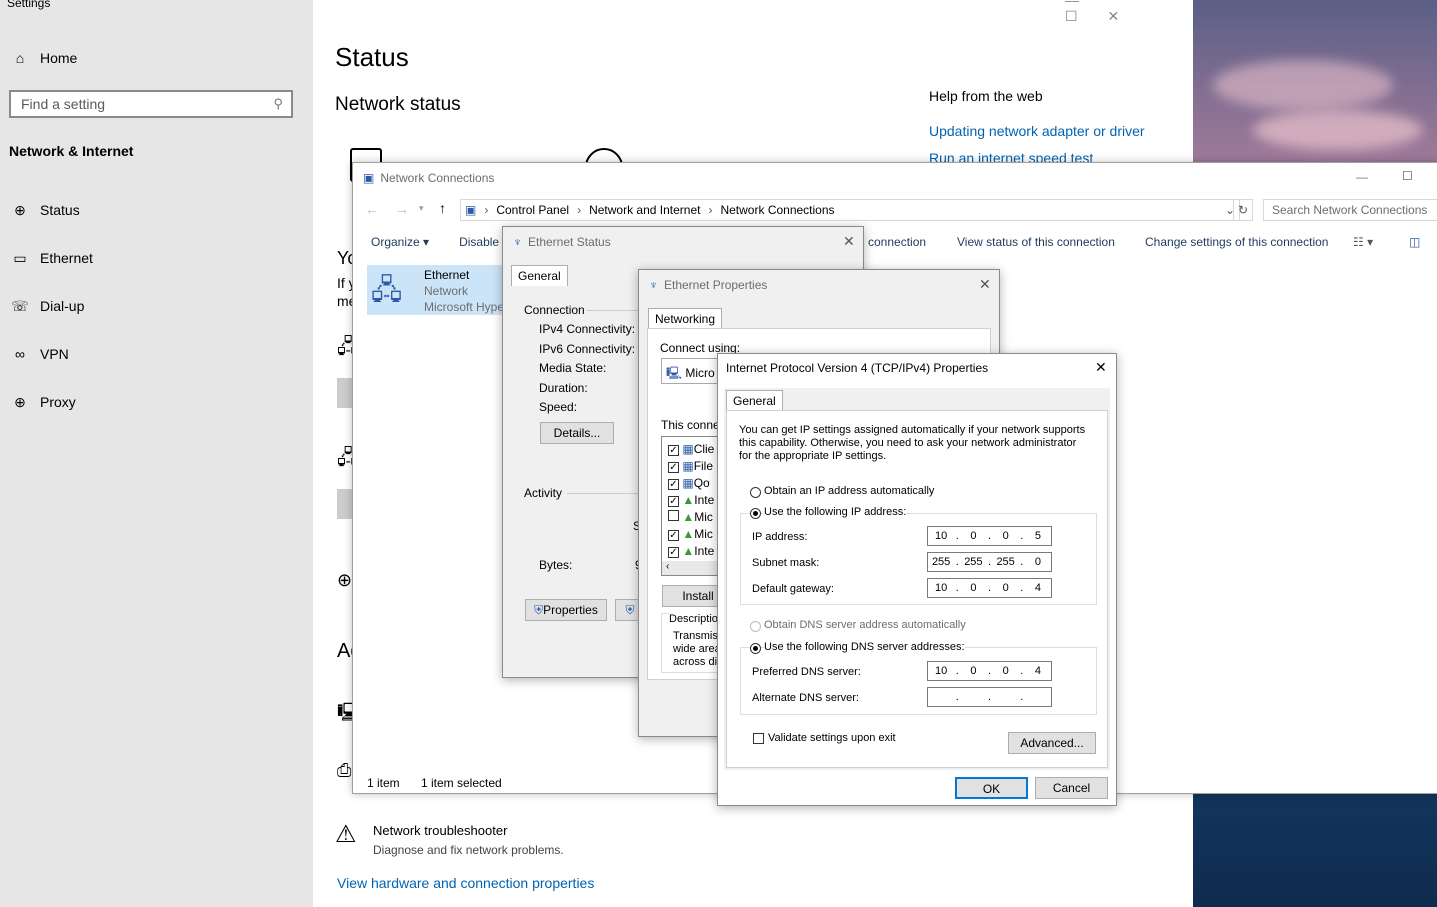 The image size is (1437, 907). What do you see at coordinates (278, 103) in the screenshot?
I see `search-icon: ⚲` at bounding box center [278, 103].